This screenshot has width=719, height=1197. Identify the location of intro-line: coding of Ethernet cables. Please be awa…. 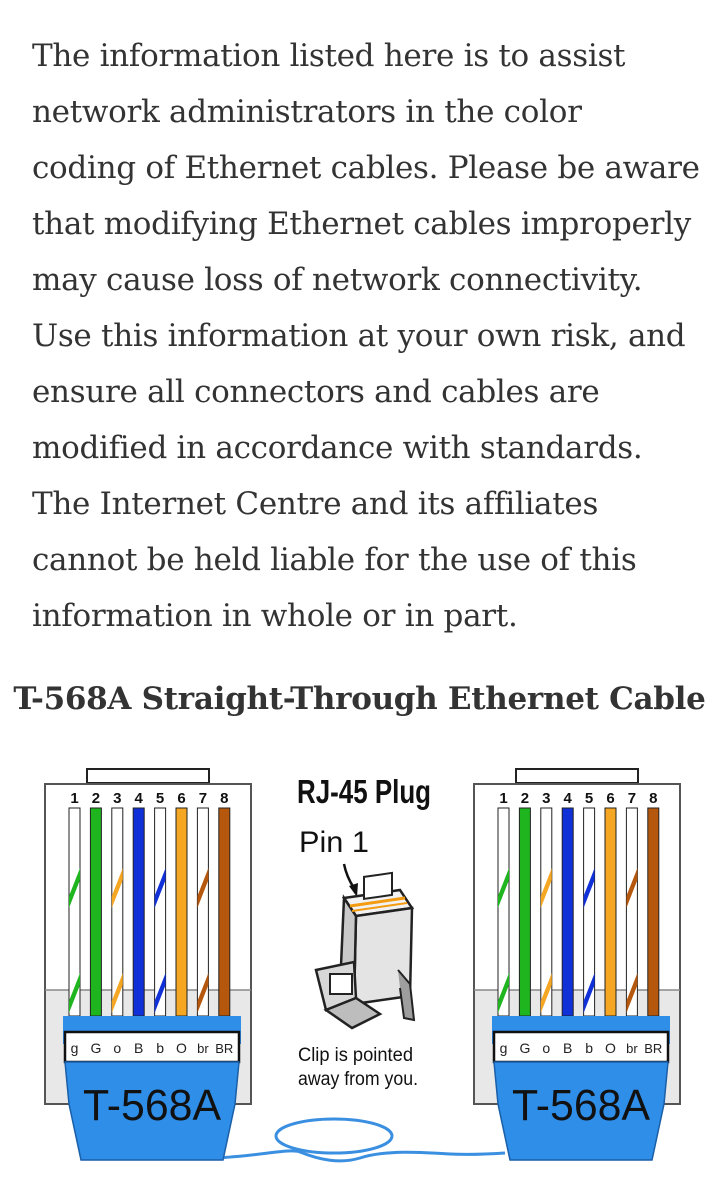
(366, 168).